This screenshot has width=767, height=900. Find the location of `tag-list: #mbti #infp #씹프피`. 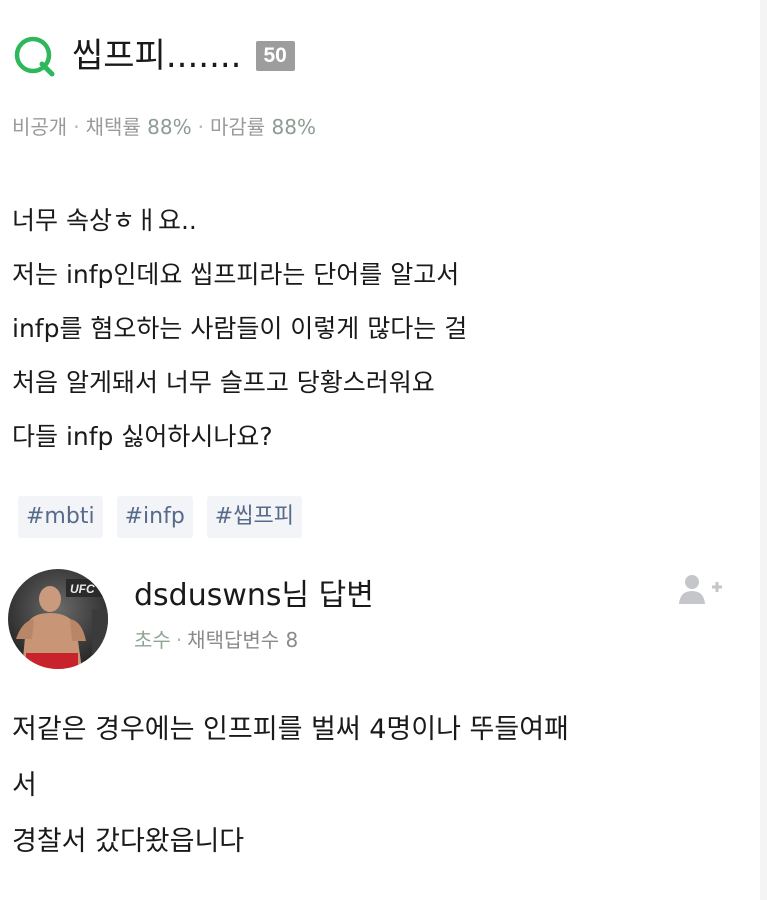

tag-list: #mbti #infp #씹프피 is located at coordinates (160, 517).